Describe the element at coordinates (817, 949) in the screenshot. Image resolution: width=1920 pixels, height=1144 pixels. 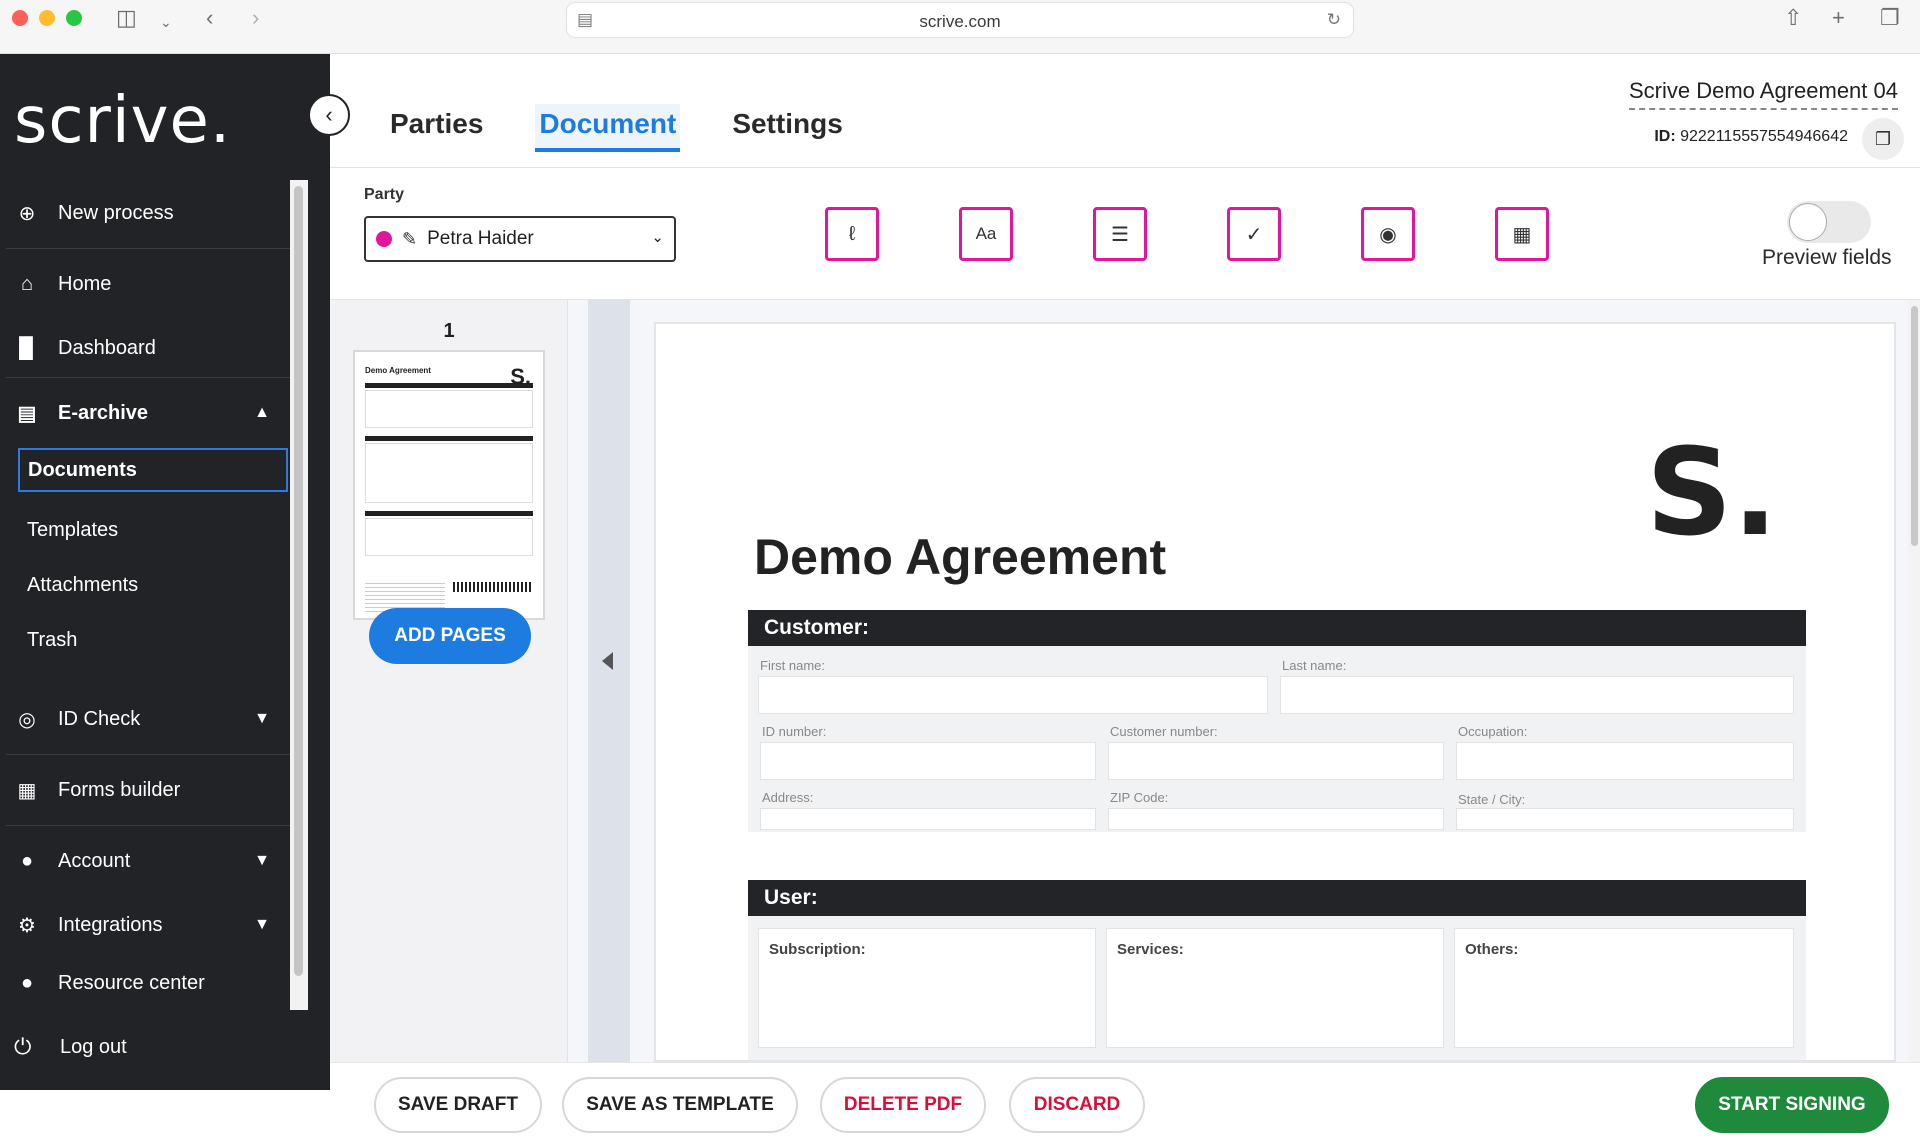
I see `subscription-label: Subscription:` at that location.